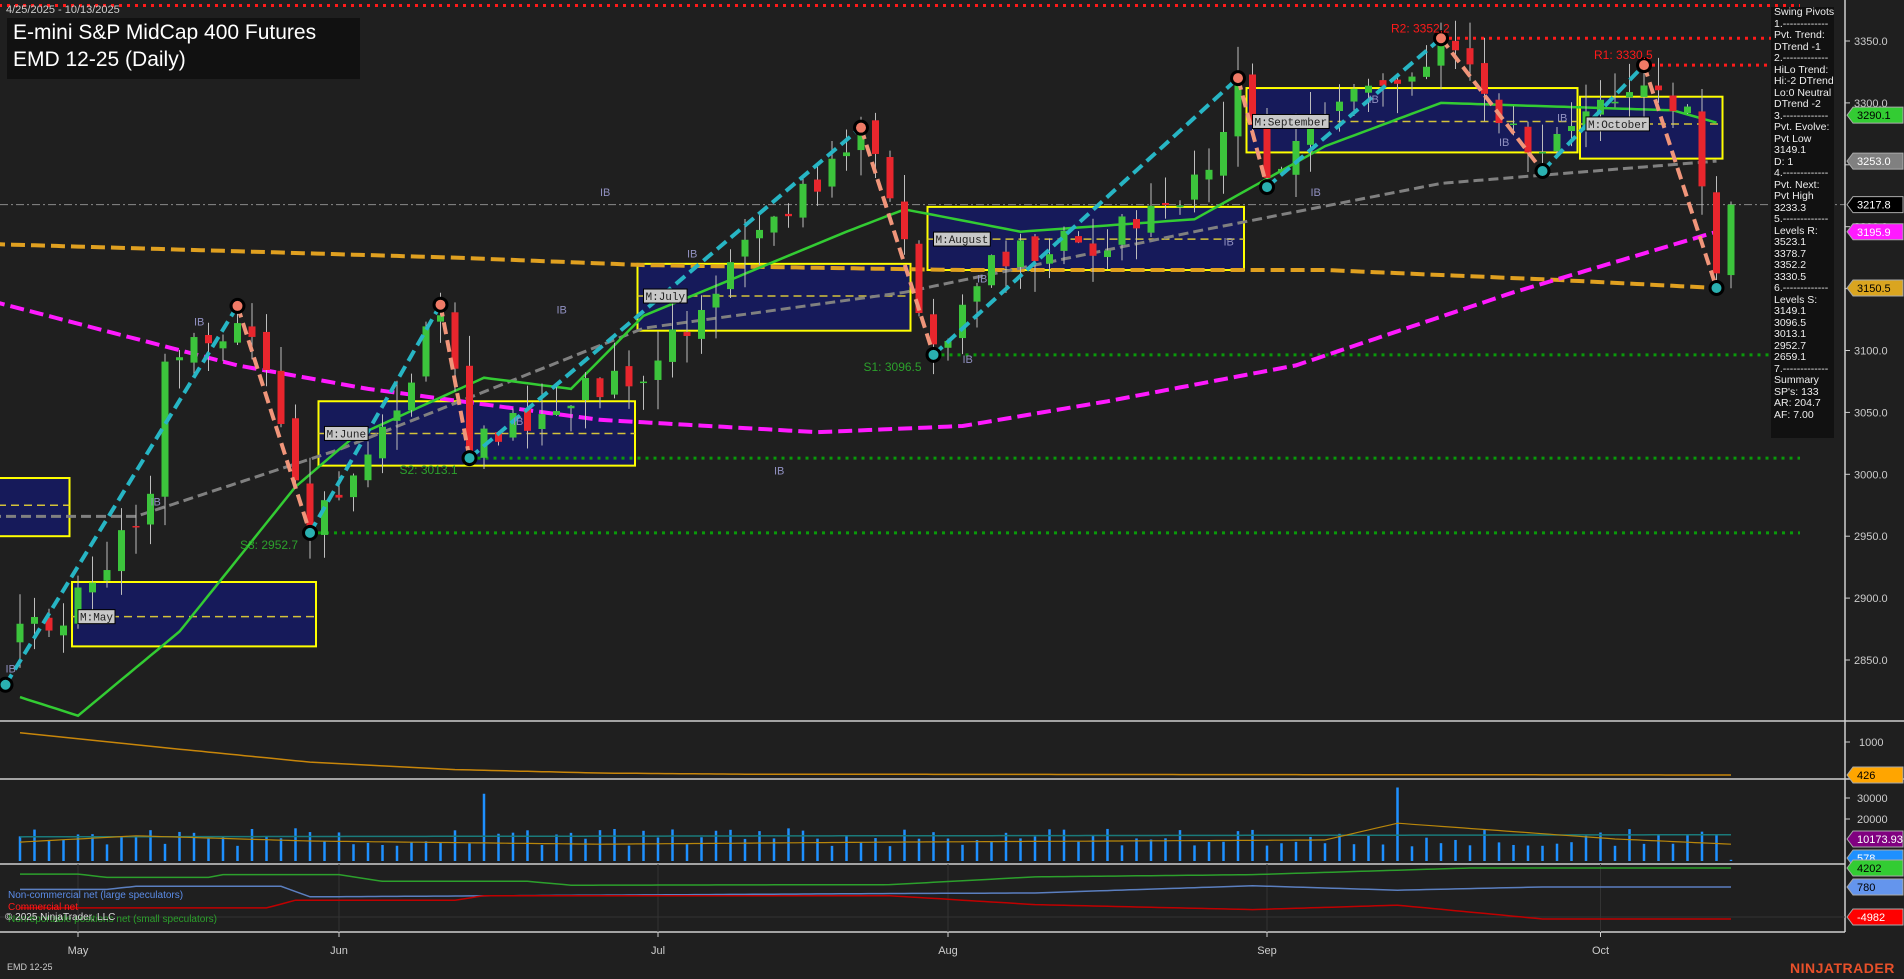 Image resolution: width=1904 pixels, height=979 pixels. What do you see at coordinates (1875, 288) in the screenshot?
I see `price-tag: 3150.5` at bounding box center [1875, 288].